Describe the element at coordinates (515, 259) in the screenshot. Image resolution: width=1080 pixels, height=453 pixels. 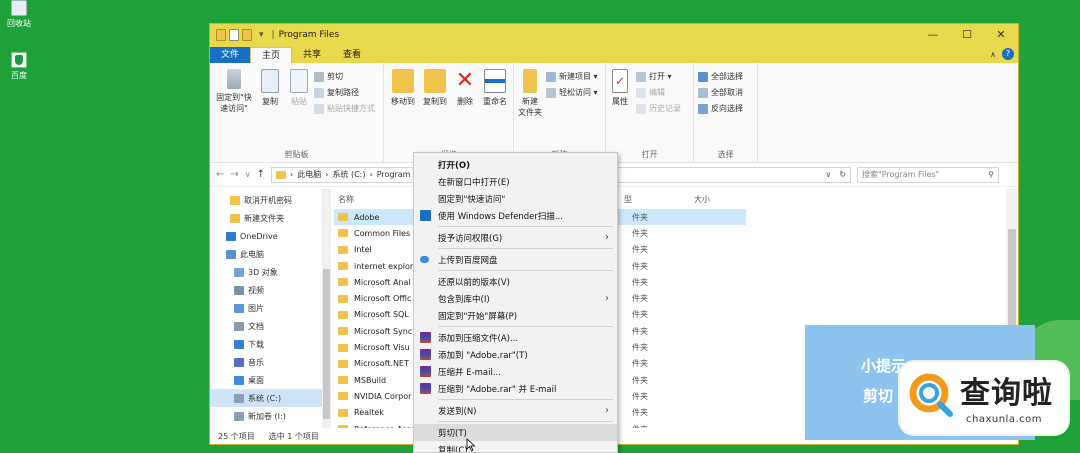
I see `menu-item-baidu-upload: 上传到百度网盘` at that location.